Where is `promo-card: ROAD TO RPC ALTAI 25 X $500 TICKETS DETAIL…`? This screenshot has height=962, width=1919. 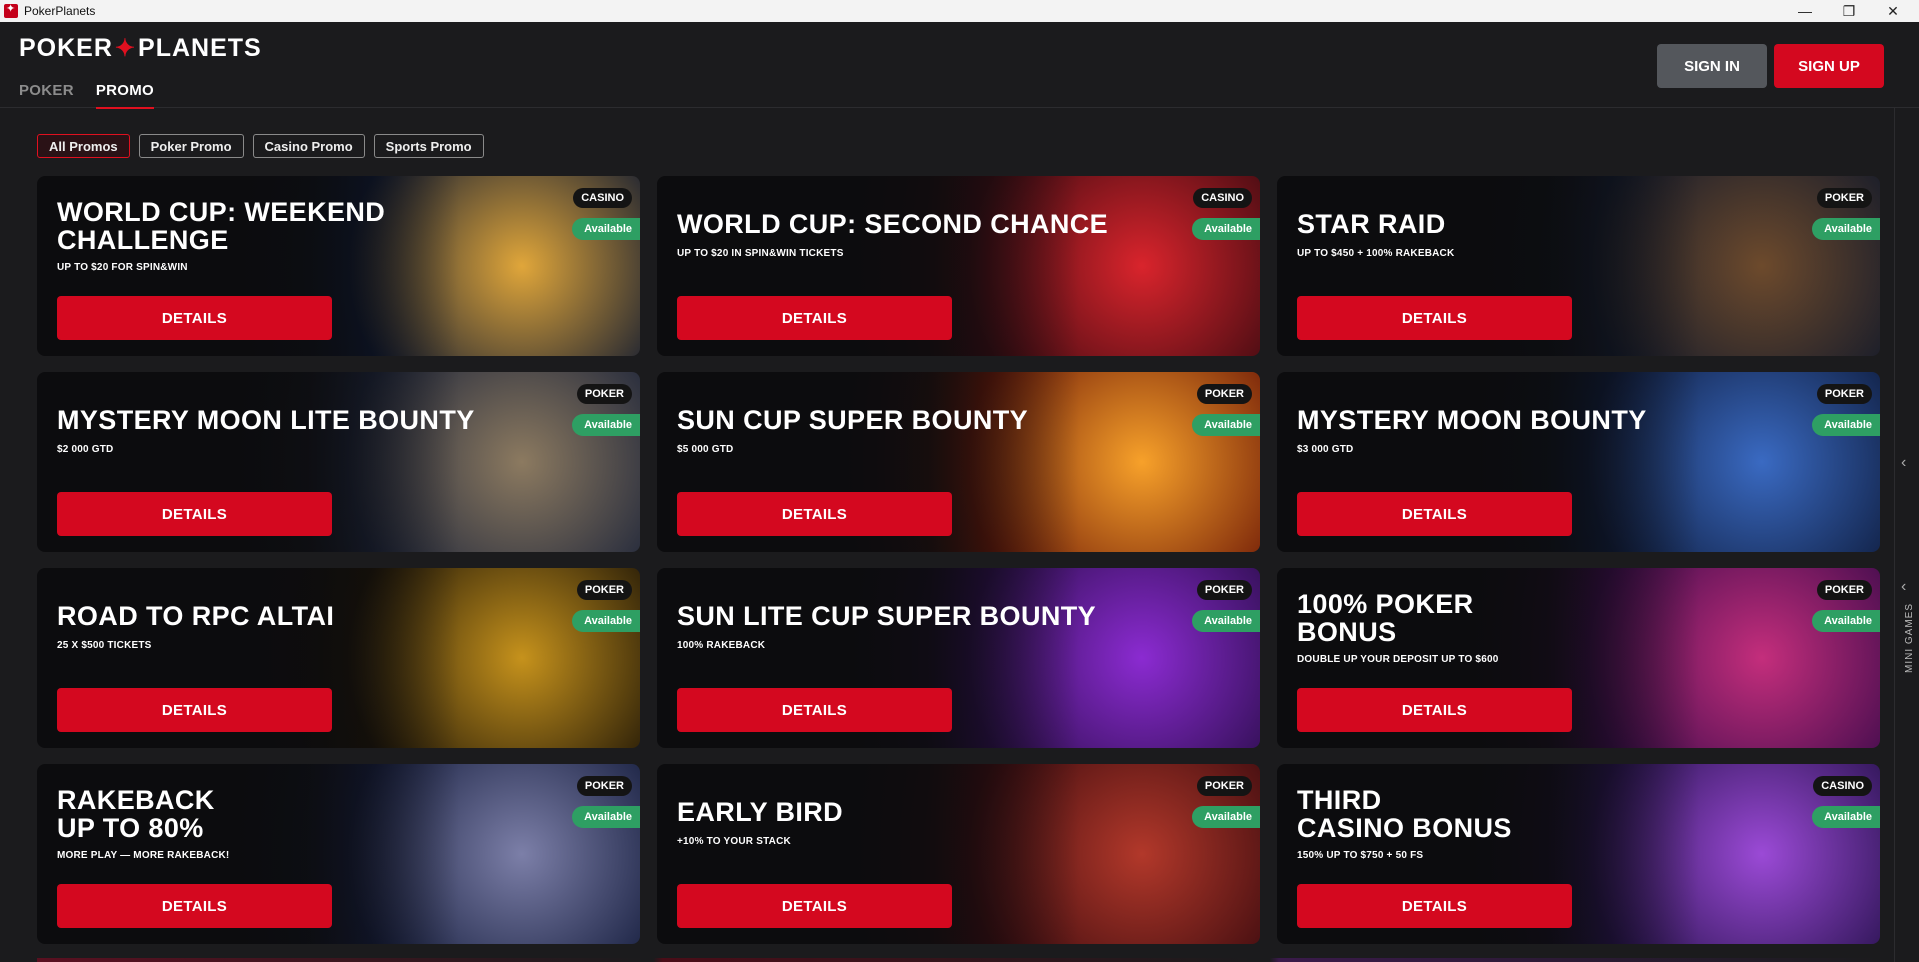 promo-card: ROAD TO RPC ALTAI 25 X $500 TICKETS DETAIL… is located at coordinates (338, 658).